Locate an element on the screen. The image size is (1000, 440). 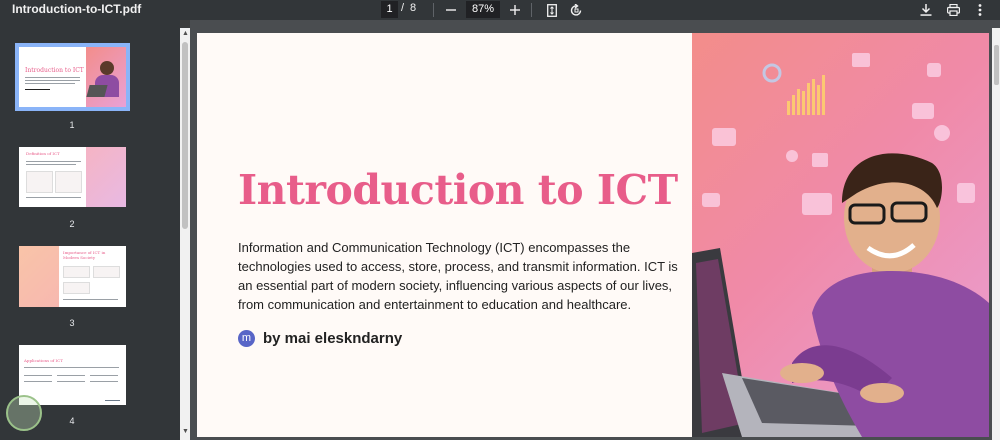
more-options-button is located at coordinates (980, 10).